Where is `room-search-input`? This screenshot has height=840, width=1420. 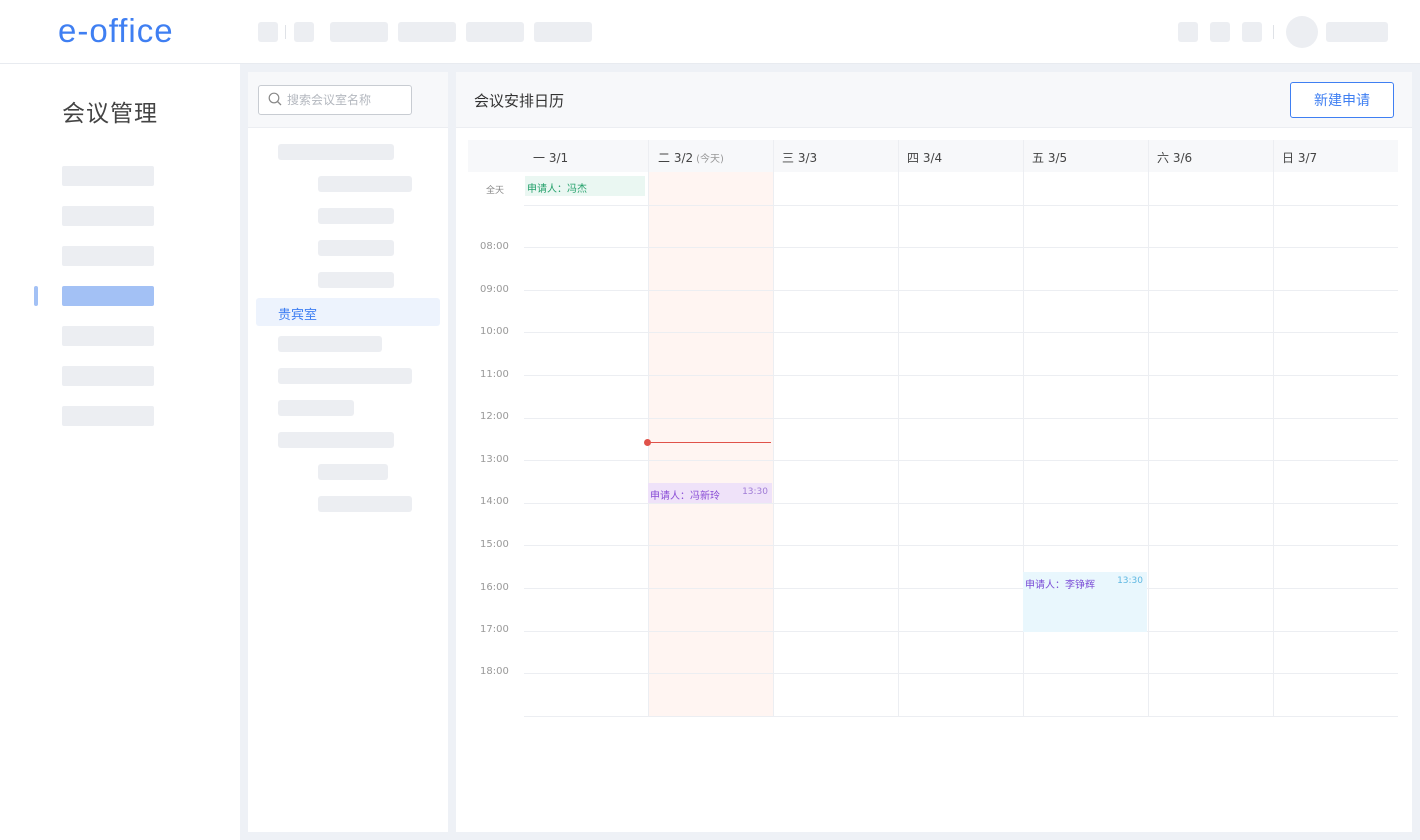
room-search-input is located at coordinates (347, 100).